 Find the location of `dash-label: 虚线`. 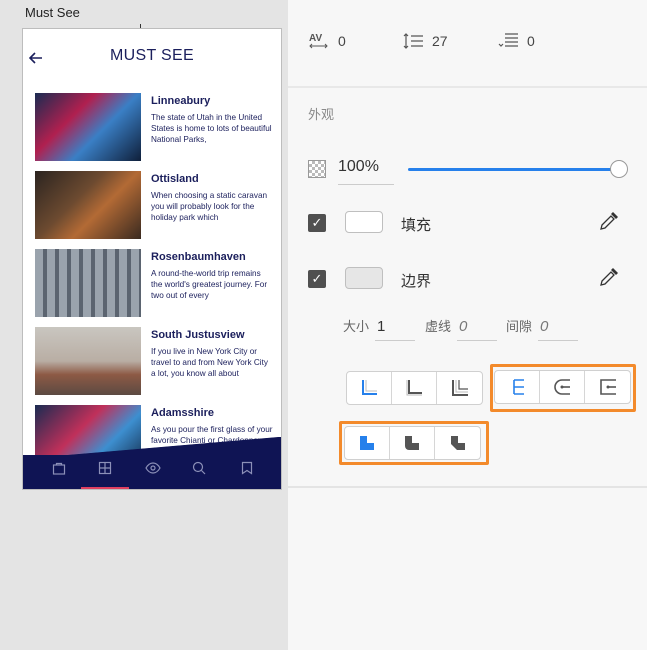

dash-label: 虚线 is located at coordinates (438, 326).